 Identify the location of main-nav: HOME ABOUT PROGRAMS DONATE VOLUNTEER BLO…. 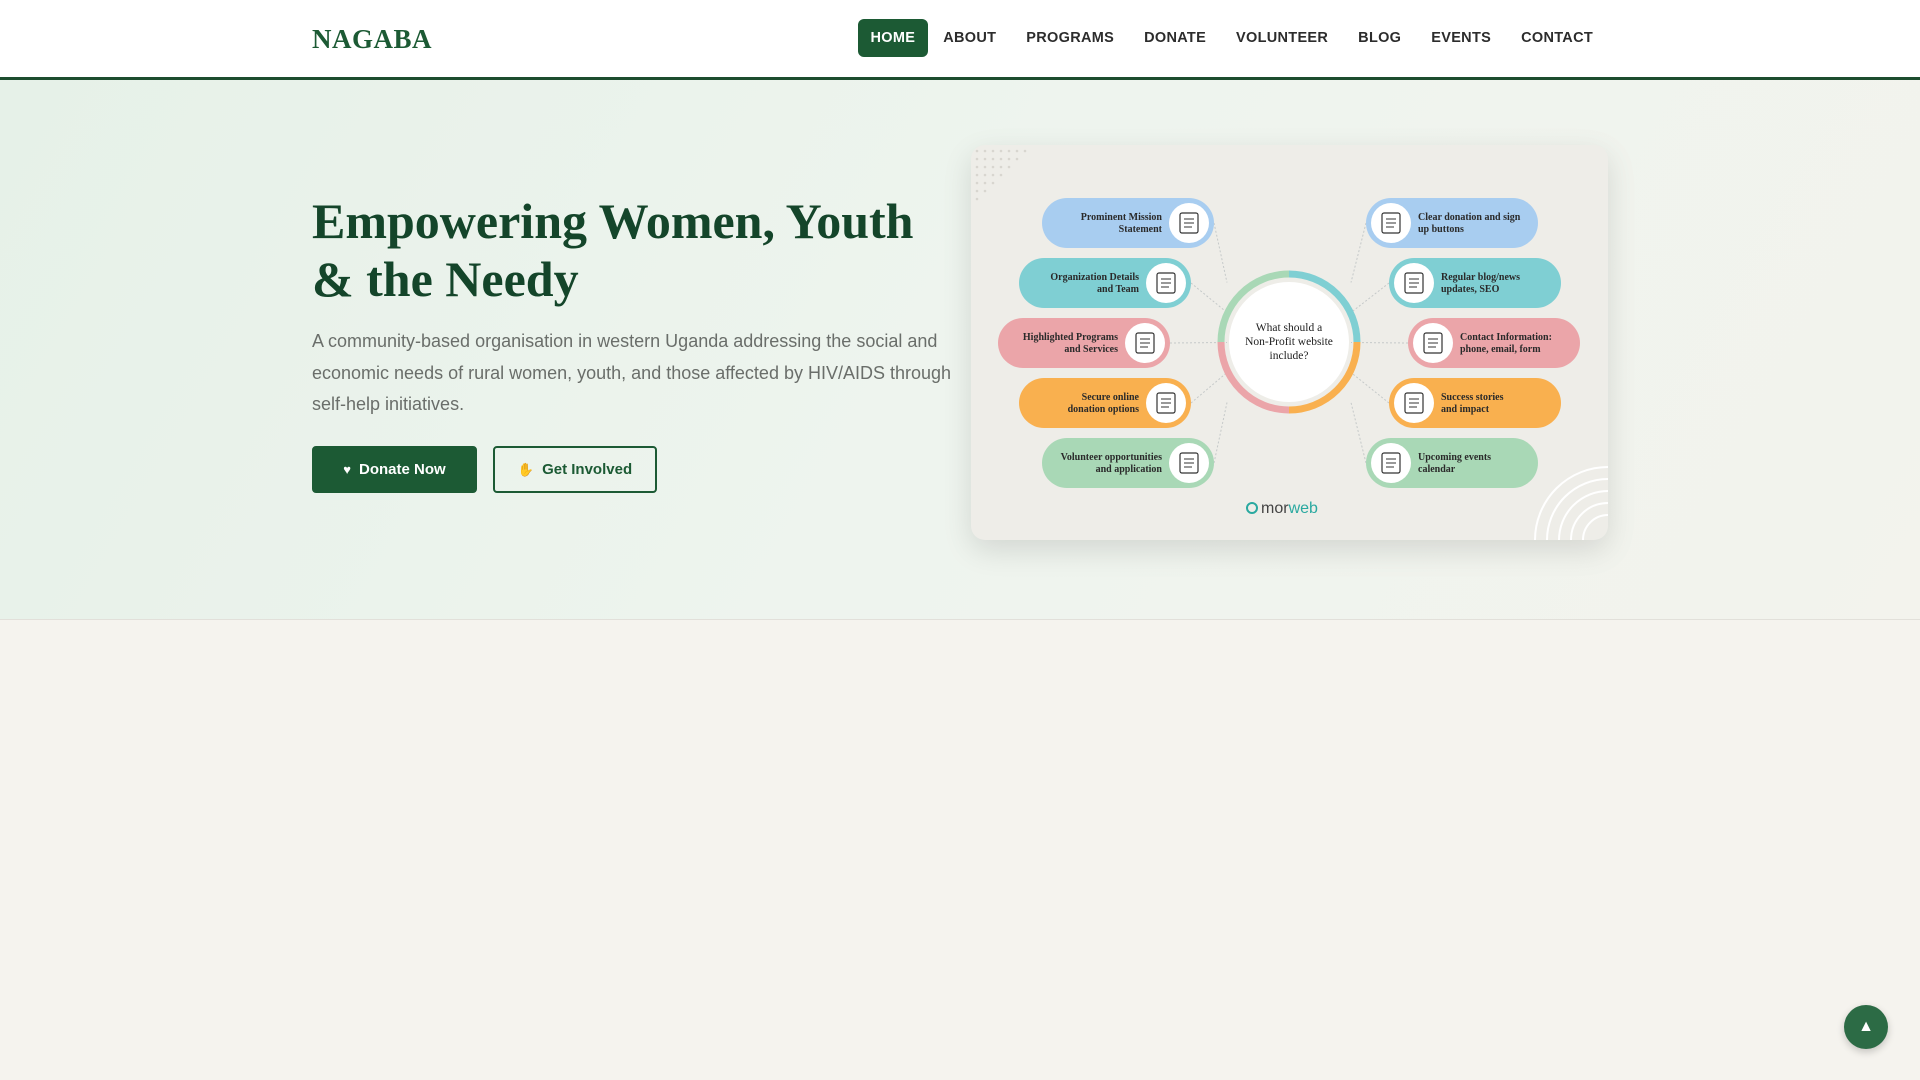
(1232, 38).